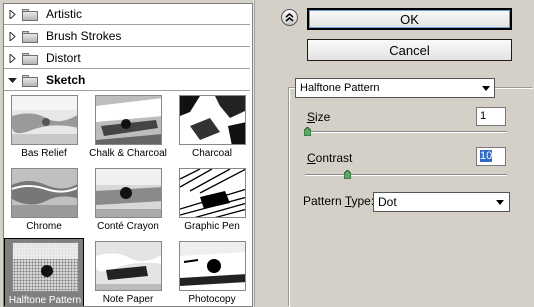 The image size is (534, 307). I want to click on pattern-type-select: Dot, so click(441, 202).